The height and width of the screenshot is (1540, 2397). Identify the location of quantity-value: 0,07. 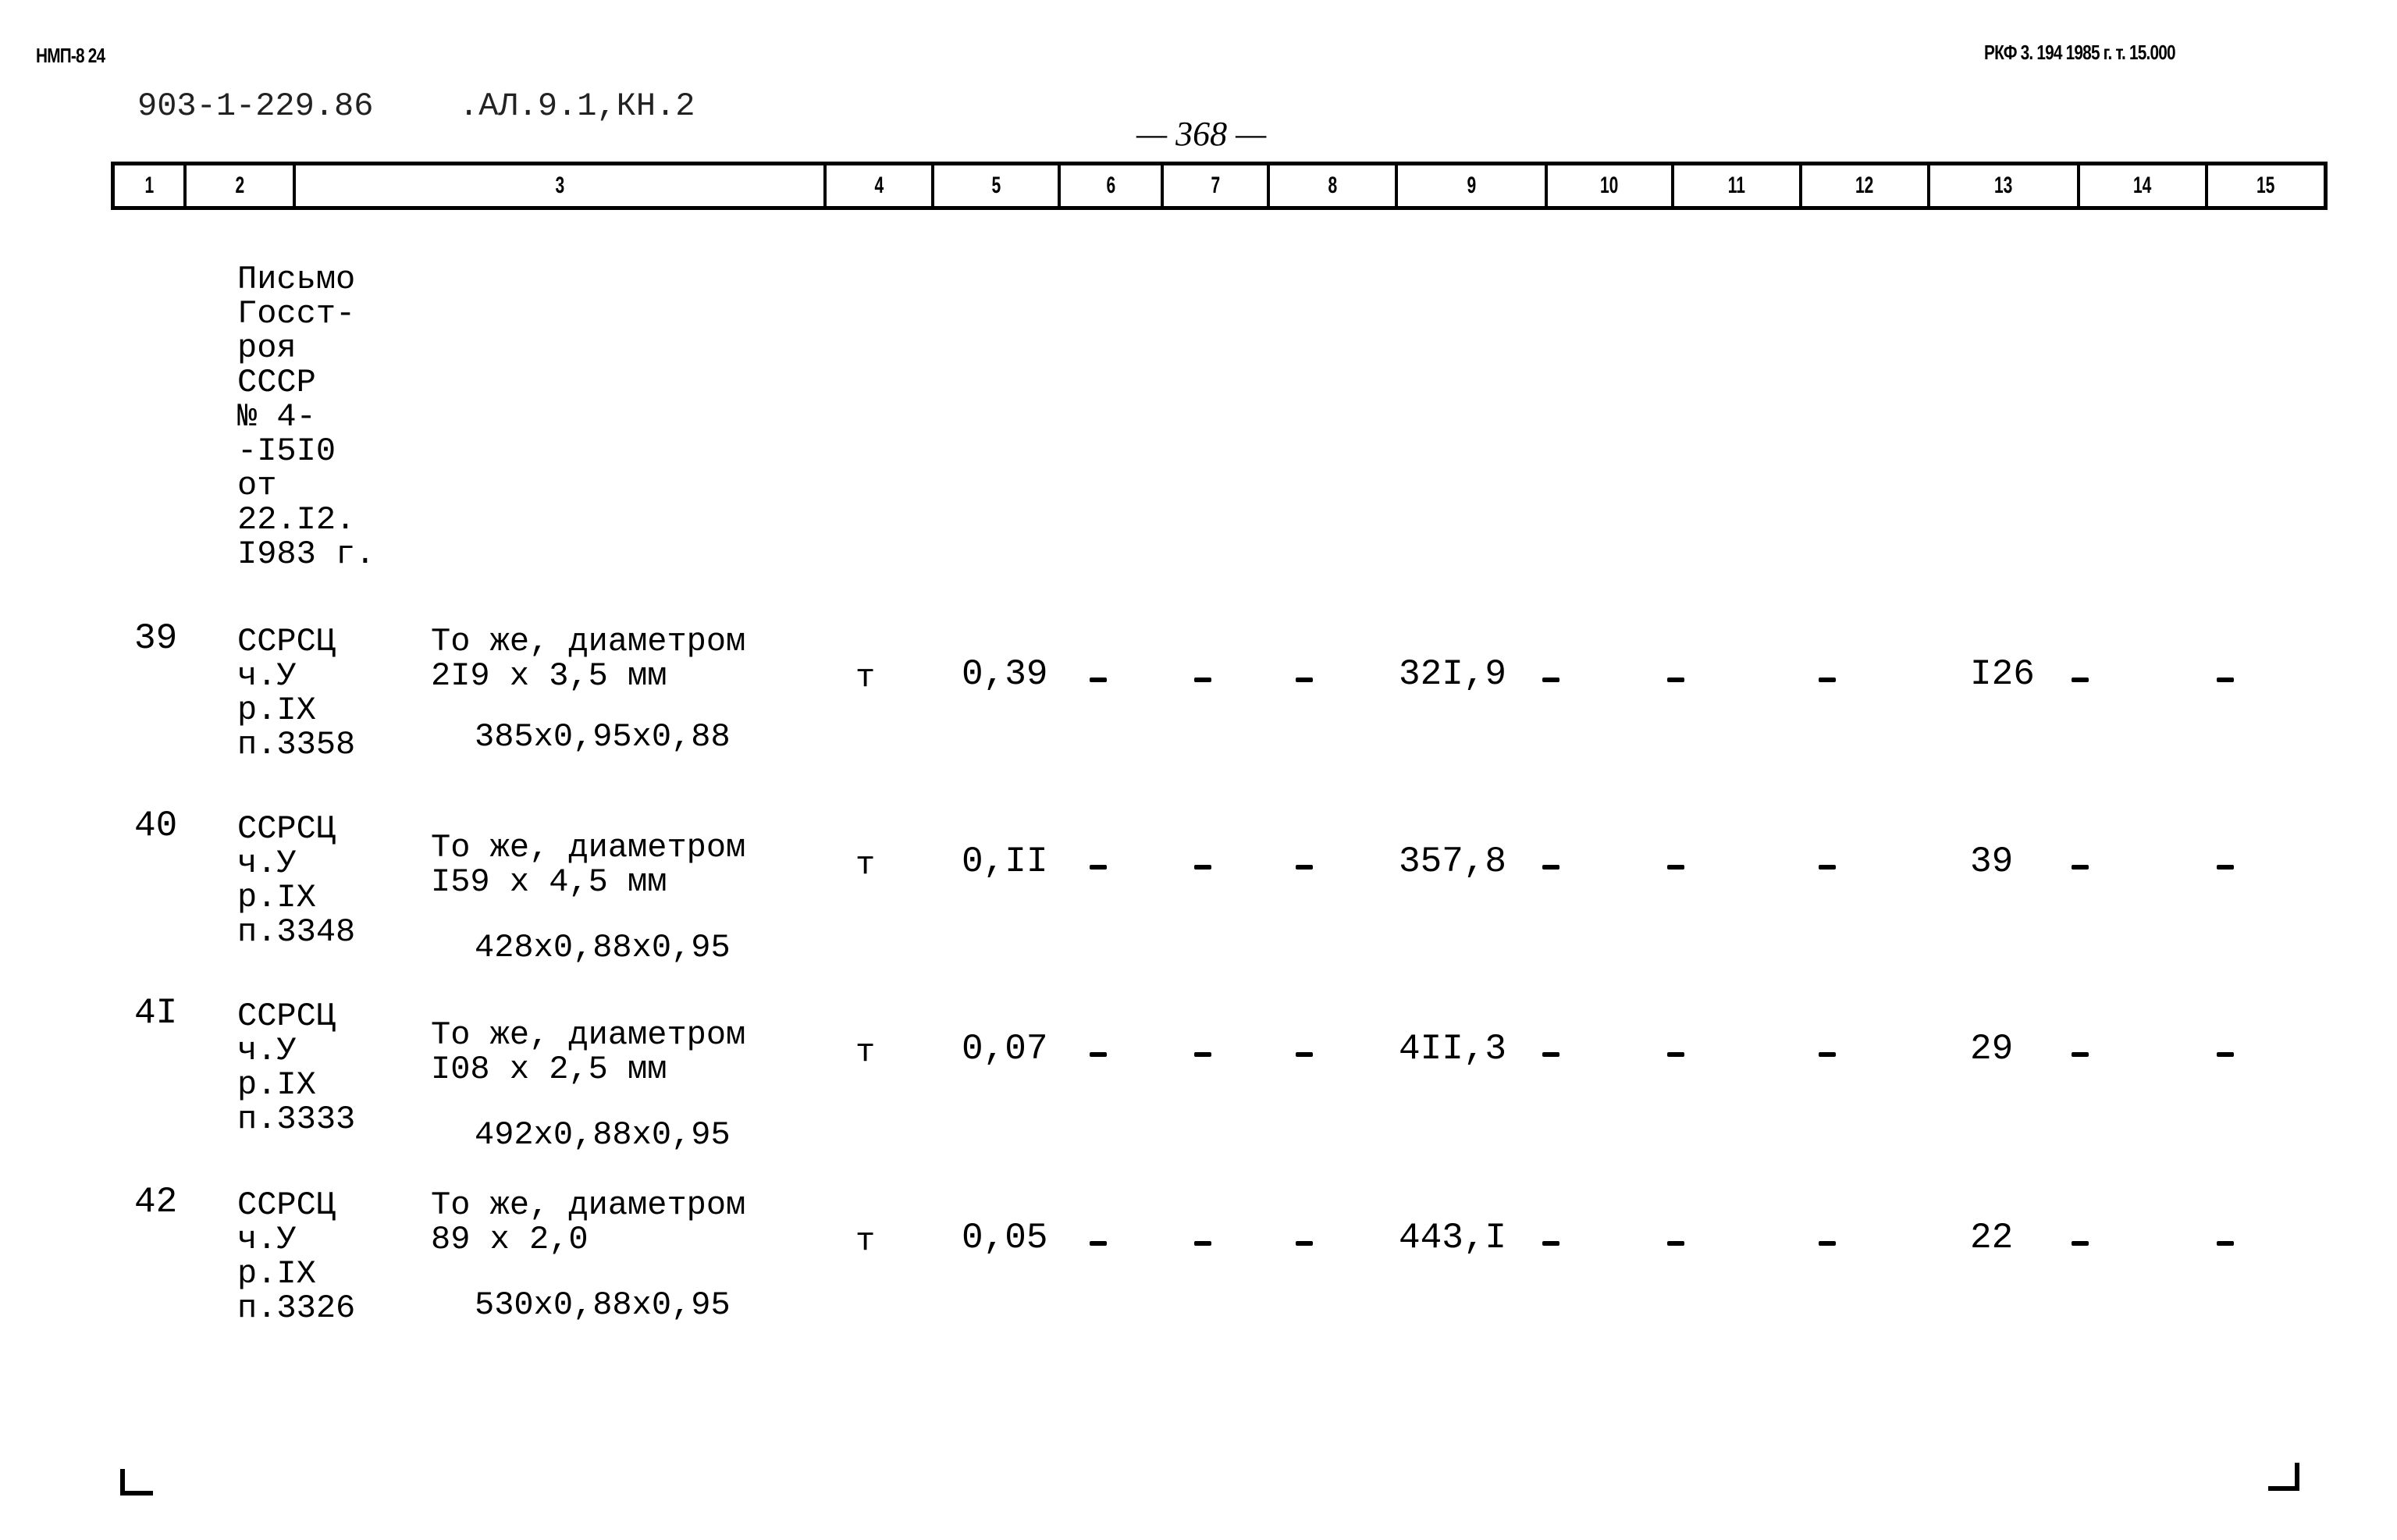
(1005, 1049).